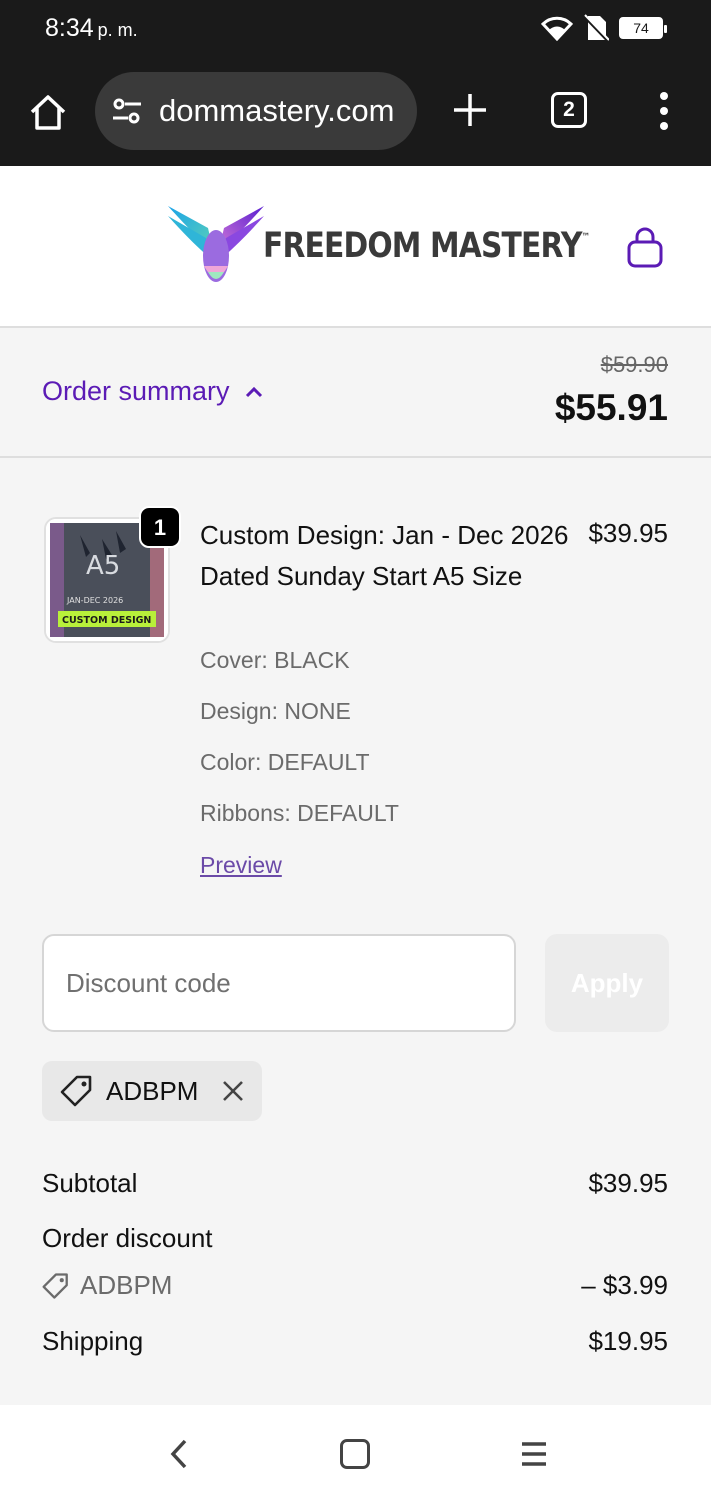  Describe the element at coordinates (106, 620) in the screenshot. I see `thumbnail-tag-text: CUSTOM DESIGN` at that location.